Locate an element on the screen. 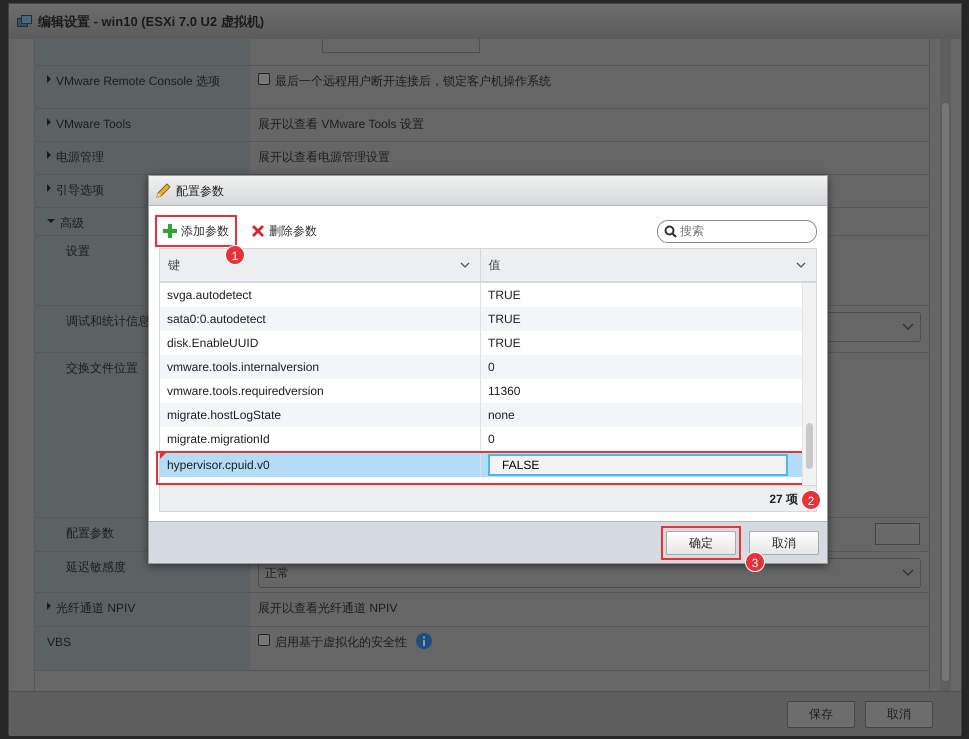  cancel-button: 取消 is located at coordinates (784, 542).